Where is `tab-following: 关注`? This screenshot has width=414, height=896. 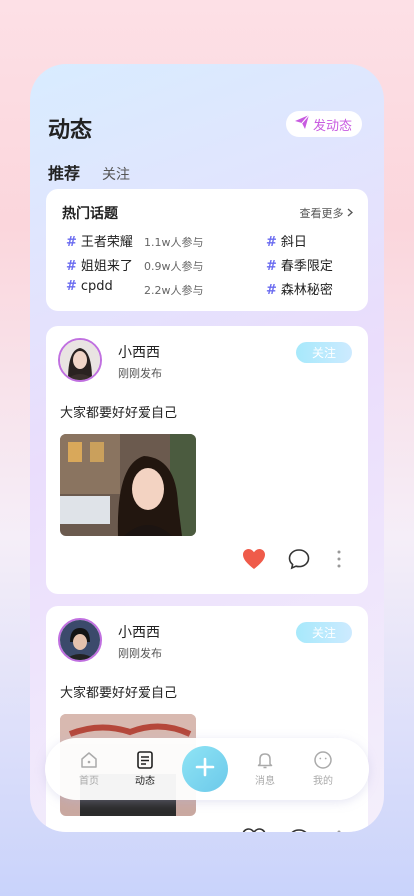 tab-following: 关注 is located at coordinates (116, 174).